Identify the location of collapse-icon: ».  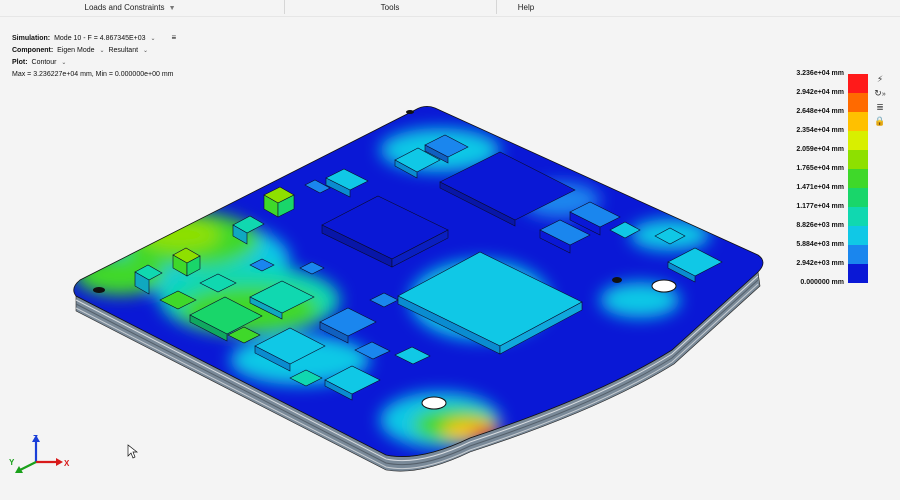
(884, 94).